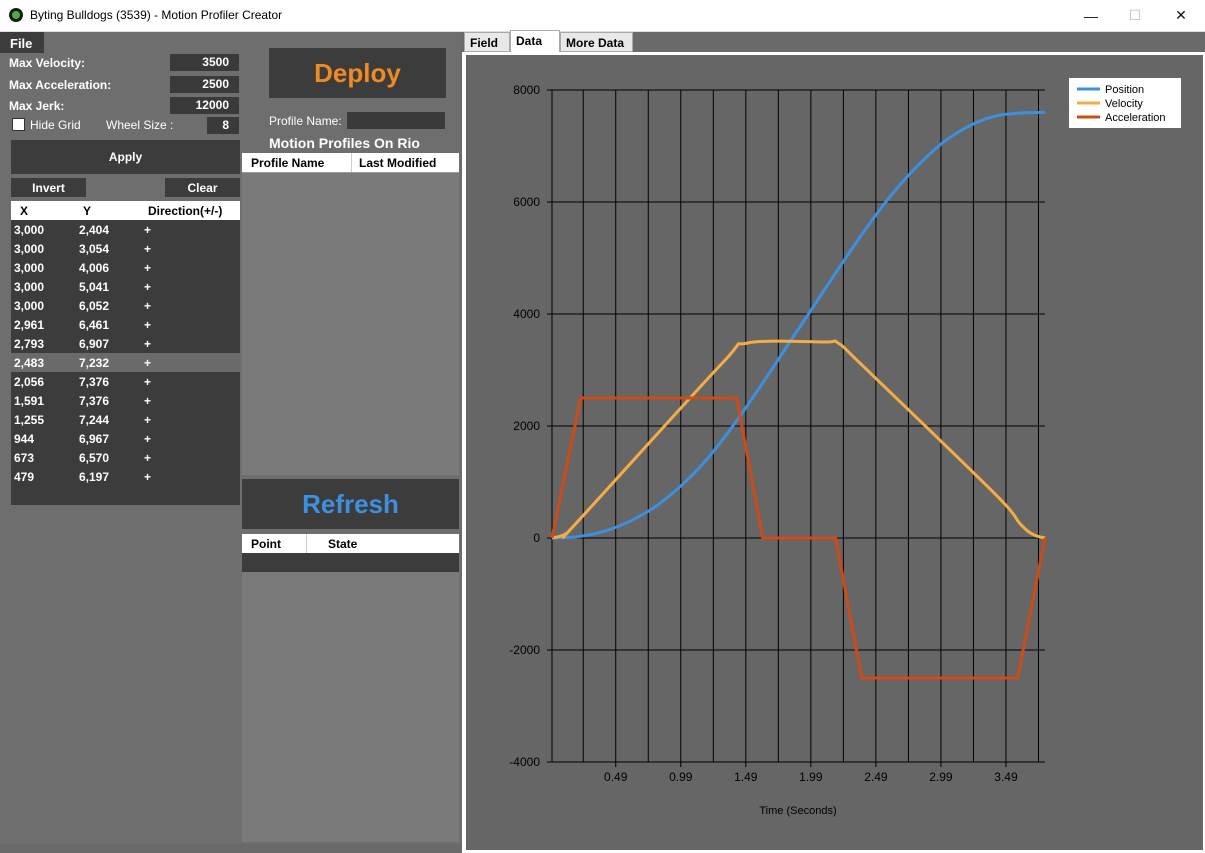  I want to click on column-header-direction: Direction(+/-), so click(185, 211).